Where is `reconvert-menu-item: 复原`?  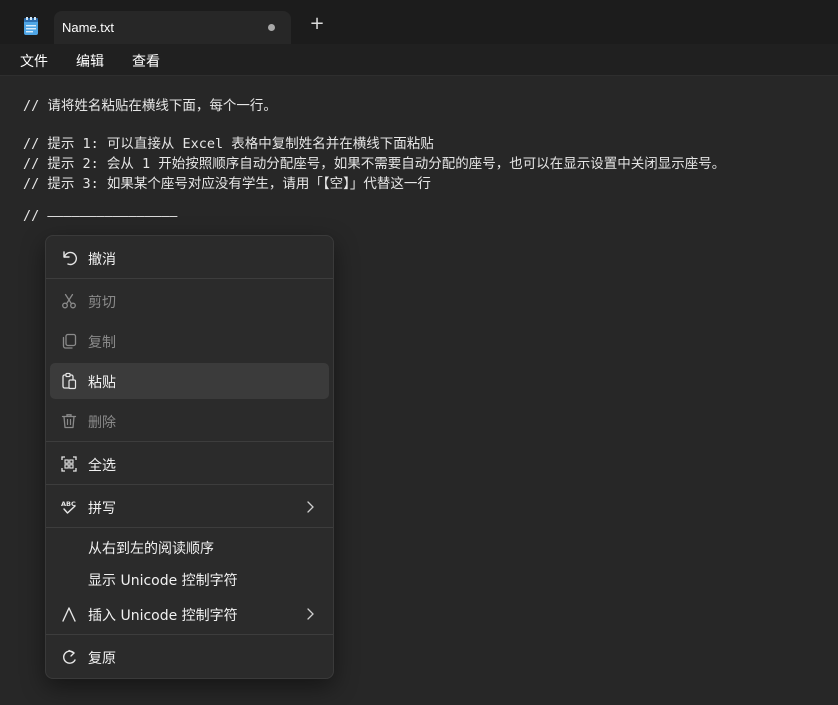 reconvert-menu-item: 复原 is located at coordinates (189, 657).